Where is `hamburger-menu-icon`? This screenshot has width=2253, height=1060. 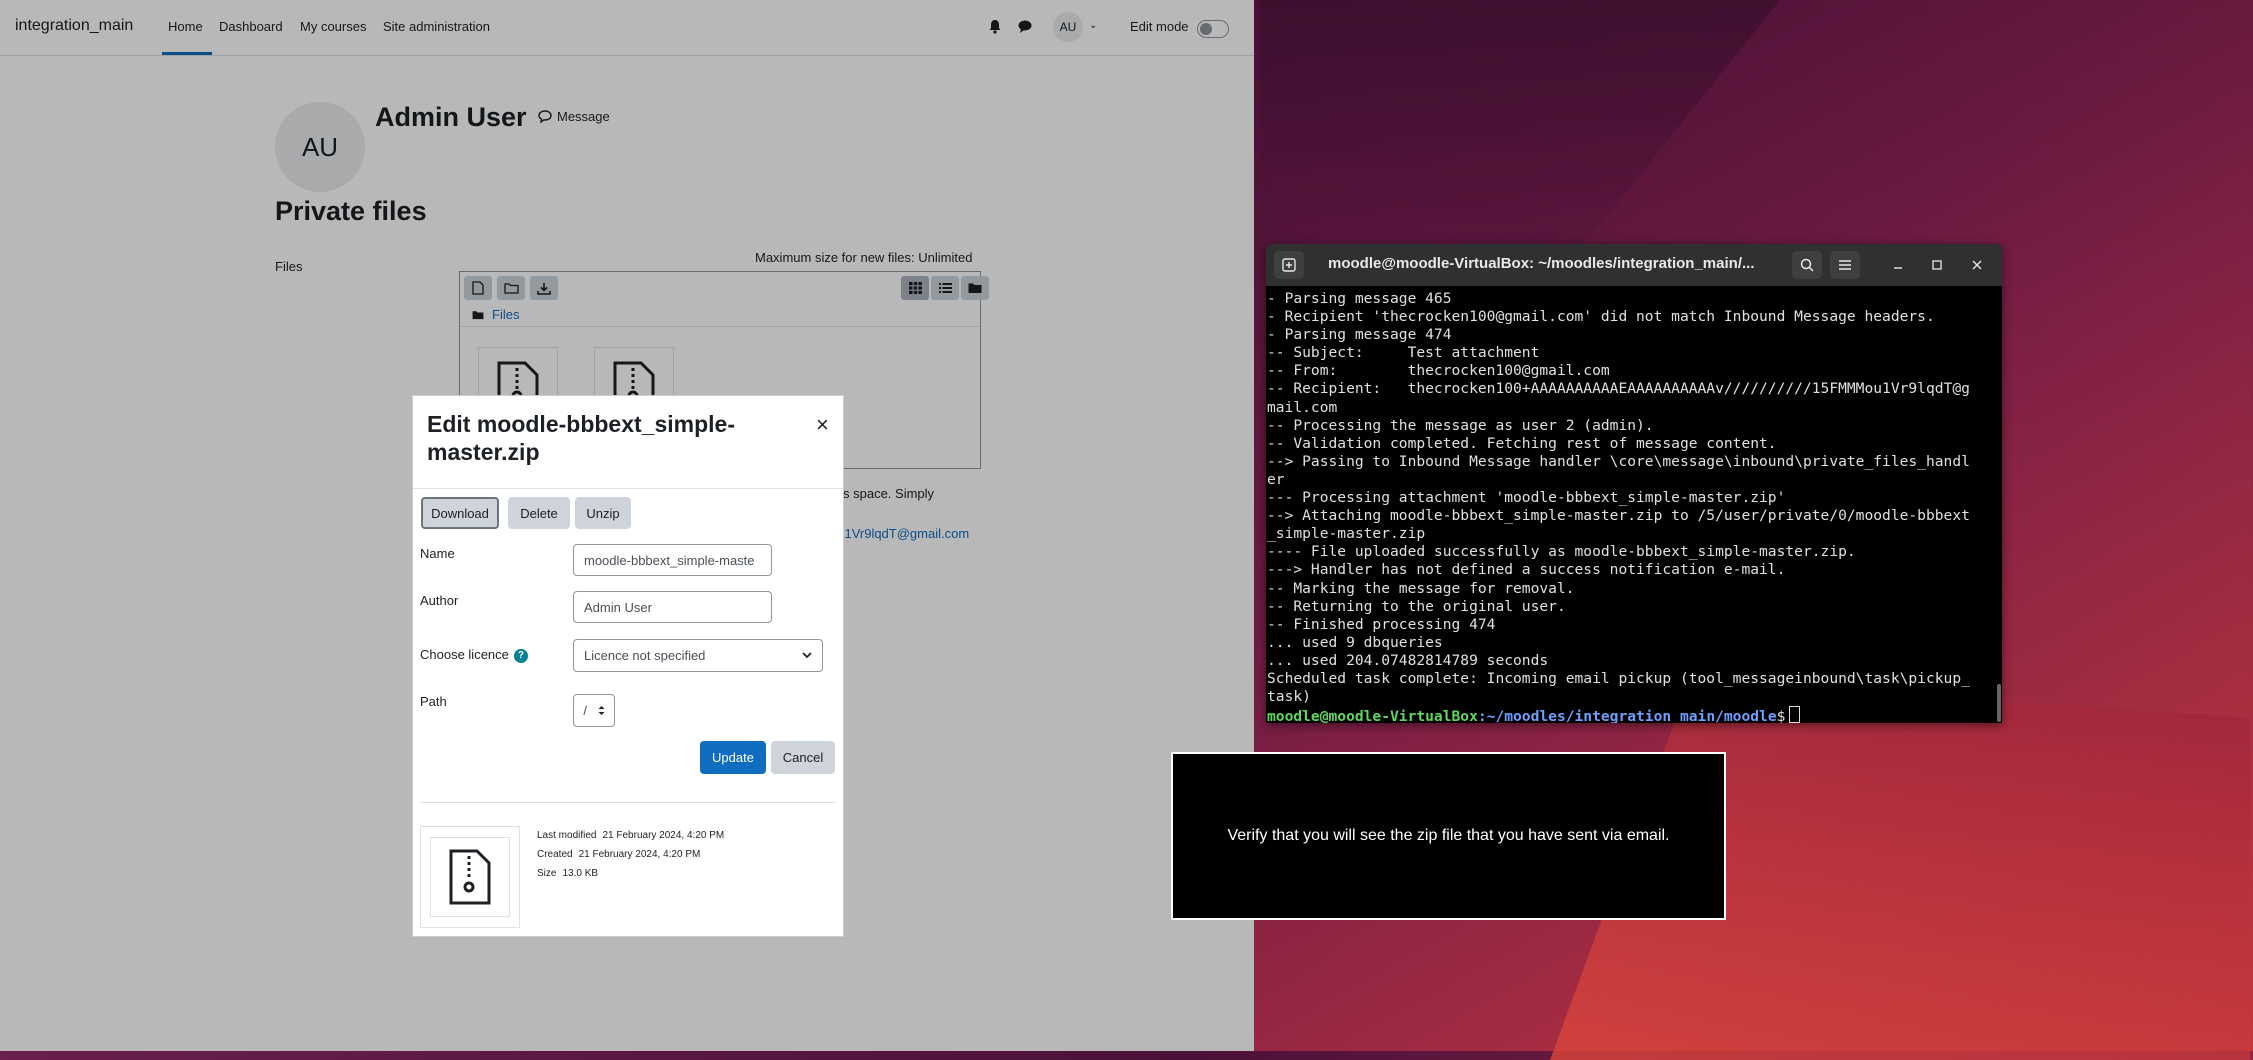
hamburger-menu-icon is located at coordinates (1845, 265).